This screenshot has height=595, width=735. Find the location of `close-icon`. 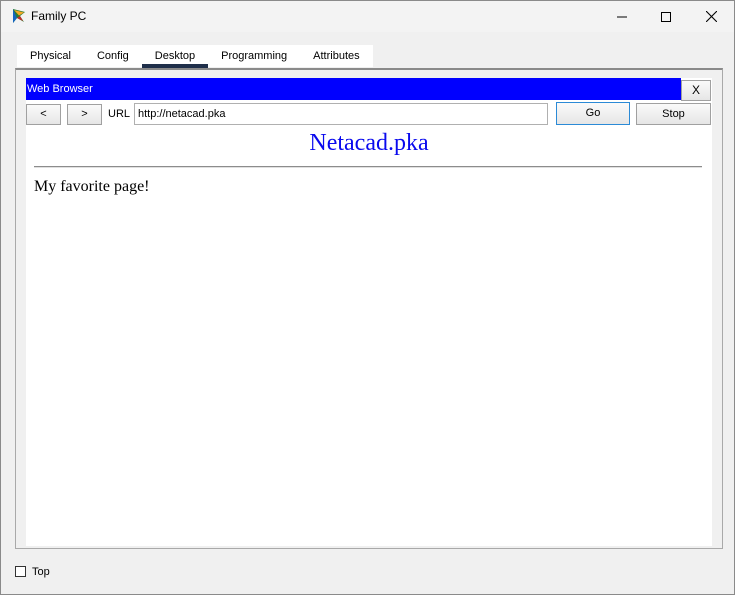

close-icon is located at coordinates (711, 16).